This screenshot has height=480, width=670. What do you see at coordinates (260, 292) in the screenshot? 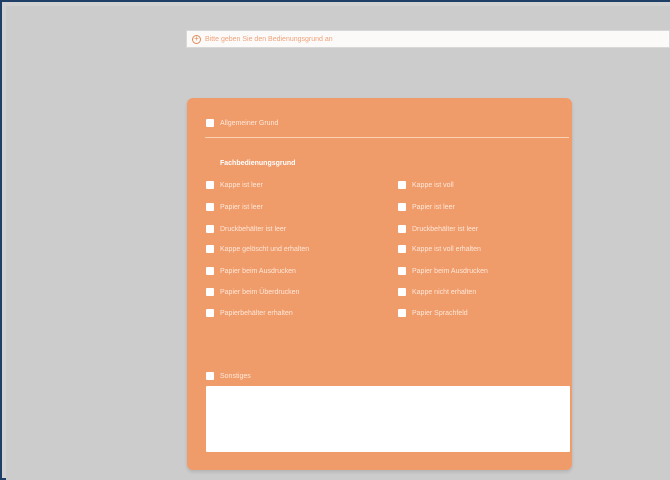
I see `option-label: Papier beim Überdrucken` at bounding box center [260, 292].